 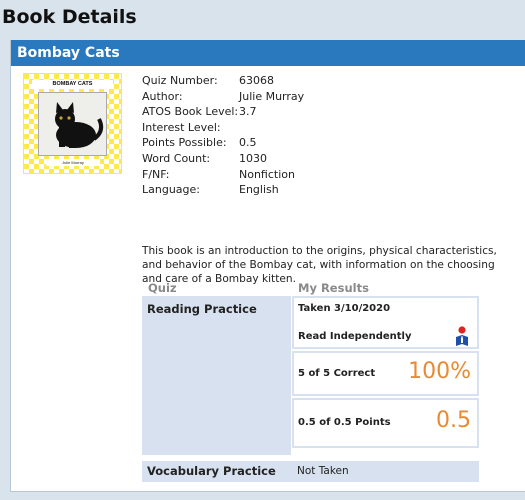 What do you see at coordinates (162, 288) in the screenshot?
I see `quiz-column-header: Quiz` at bounding box center [162, 288].